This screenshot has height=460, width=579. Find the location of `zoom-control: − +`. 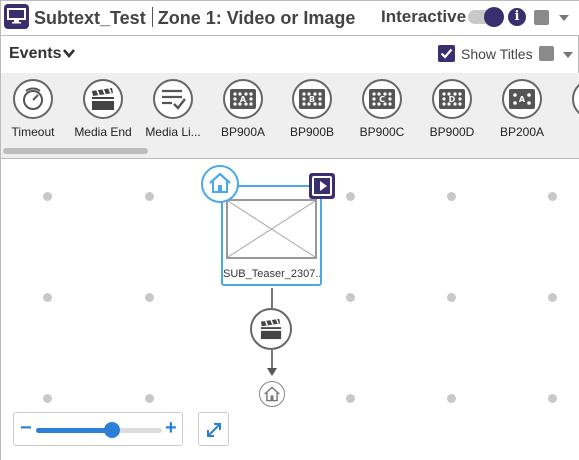

zoom-control: − + is located at coordinates (98, 429).